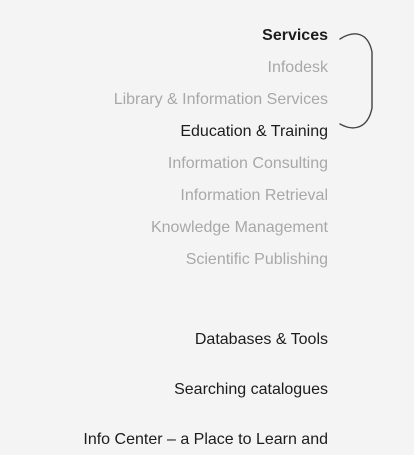 Image resolution: width=414 pixels, height=455 pixels. What do you see at coordinates (239, 228) in the screenshot?
I see `nav-link-knowledge-management: Knowledge Management` at bounding box center [239, 228].